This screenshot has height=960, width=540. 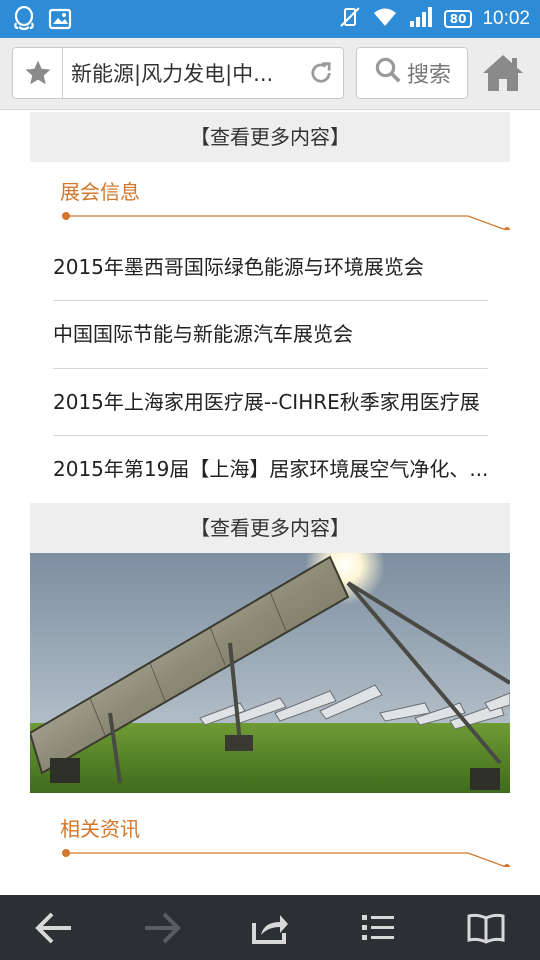 I want to click on expo-news-item: 中国国际节能与新能源汽车展览会, so click(x=274, y=334).